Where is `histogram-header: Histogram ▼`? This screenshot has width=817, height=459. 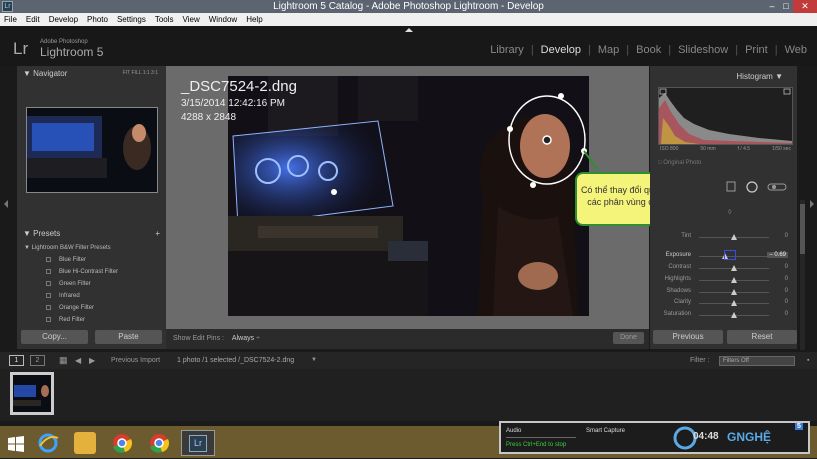 histogram-header: Histogram ▼ is located at coordinates (723, 76).